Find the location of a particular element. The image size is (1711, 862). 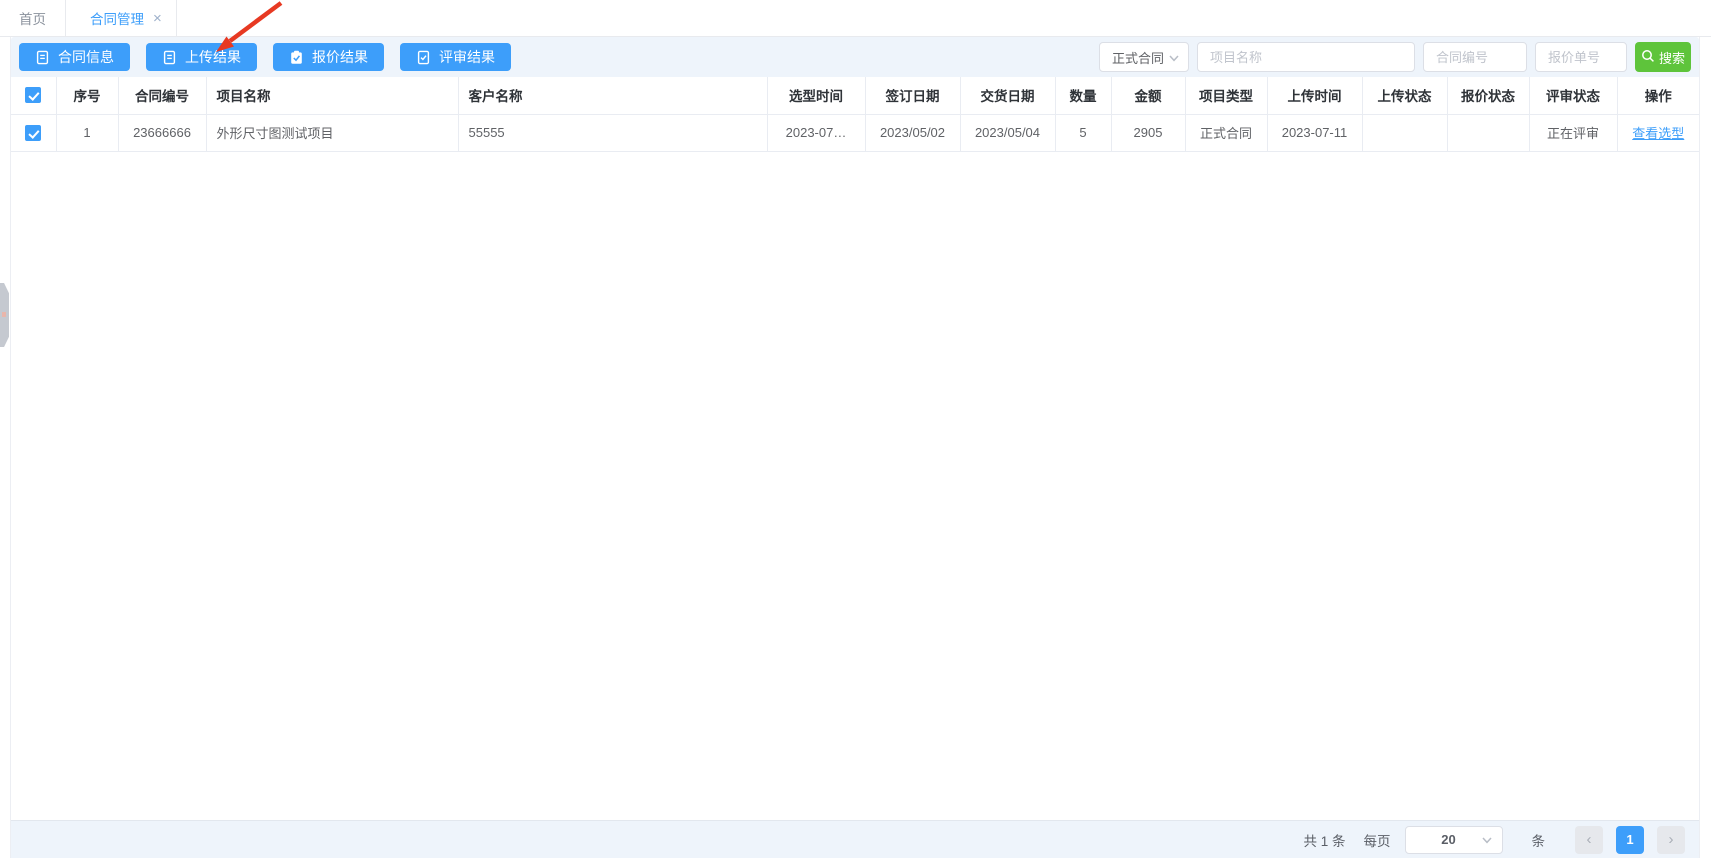

column-header-review-status: 评审状态 is located at coordinates (1573, 96).